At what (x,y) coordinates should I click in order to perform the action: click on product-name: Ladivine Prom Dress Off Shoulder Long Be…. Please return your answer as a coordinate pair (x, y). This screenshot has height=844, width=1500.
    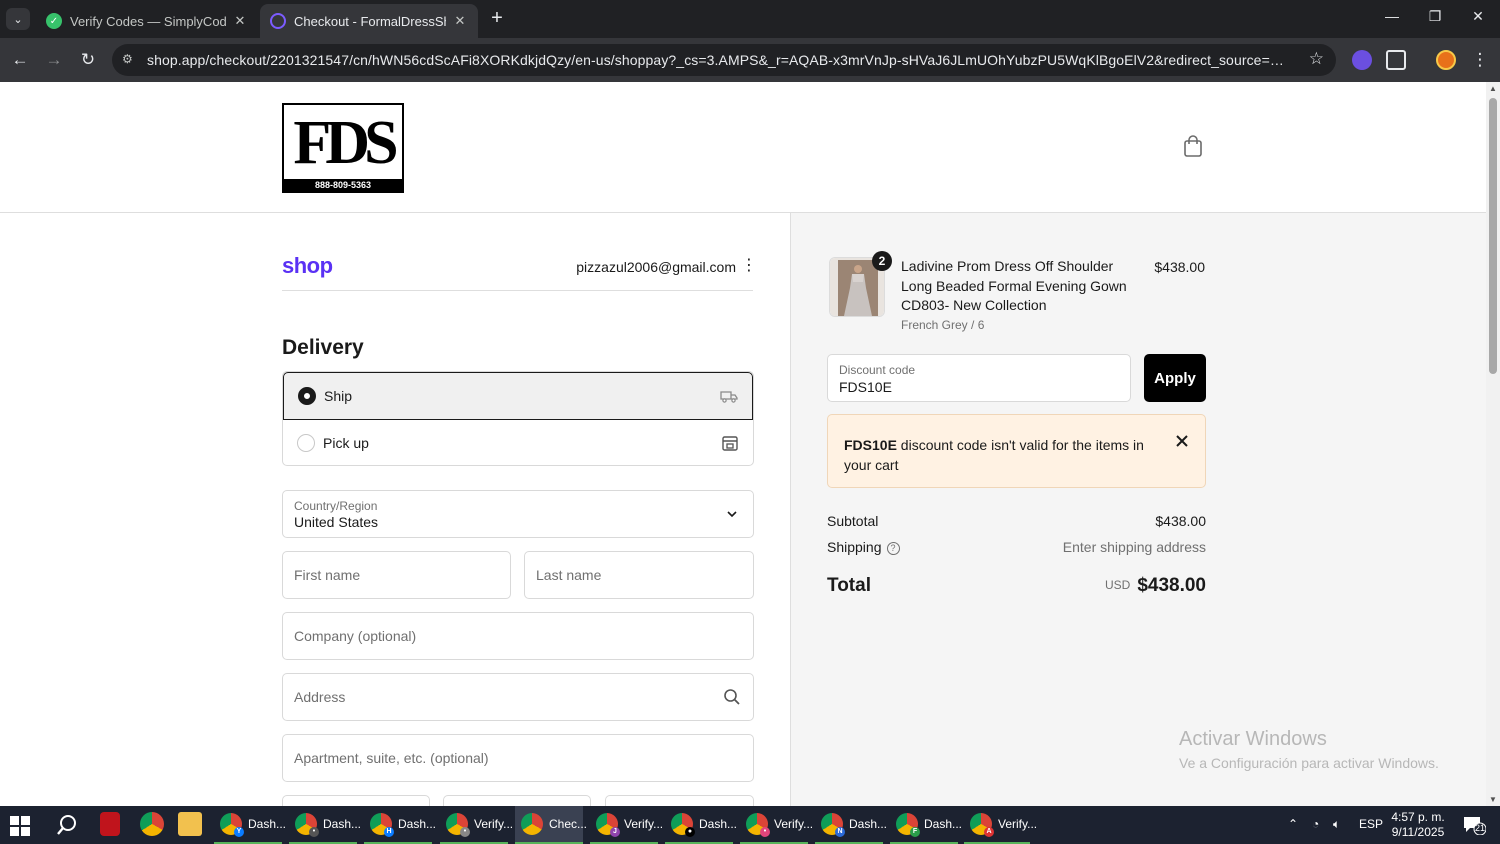
    Looking at the image, I should click on (1014, 285).